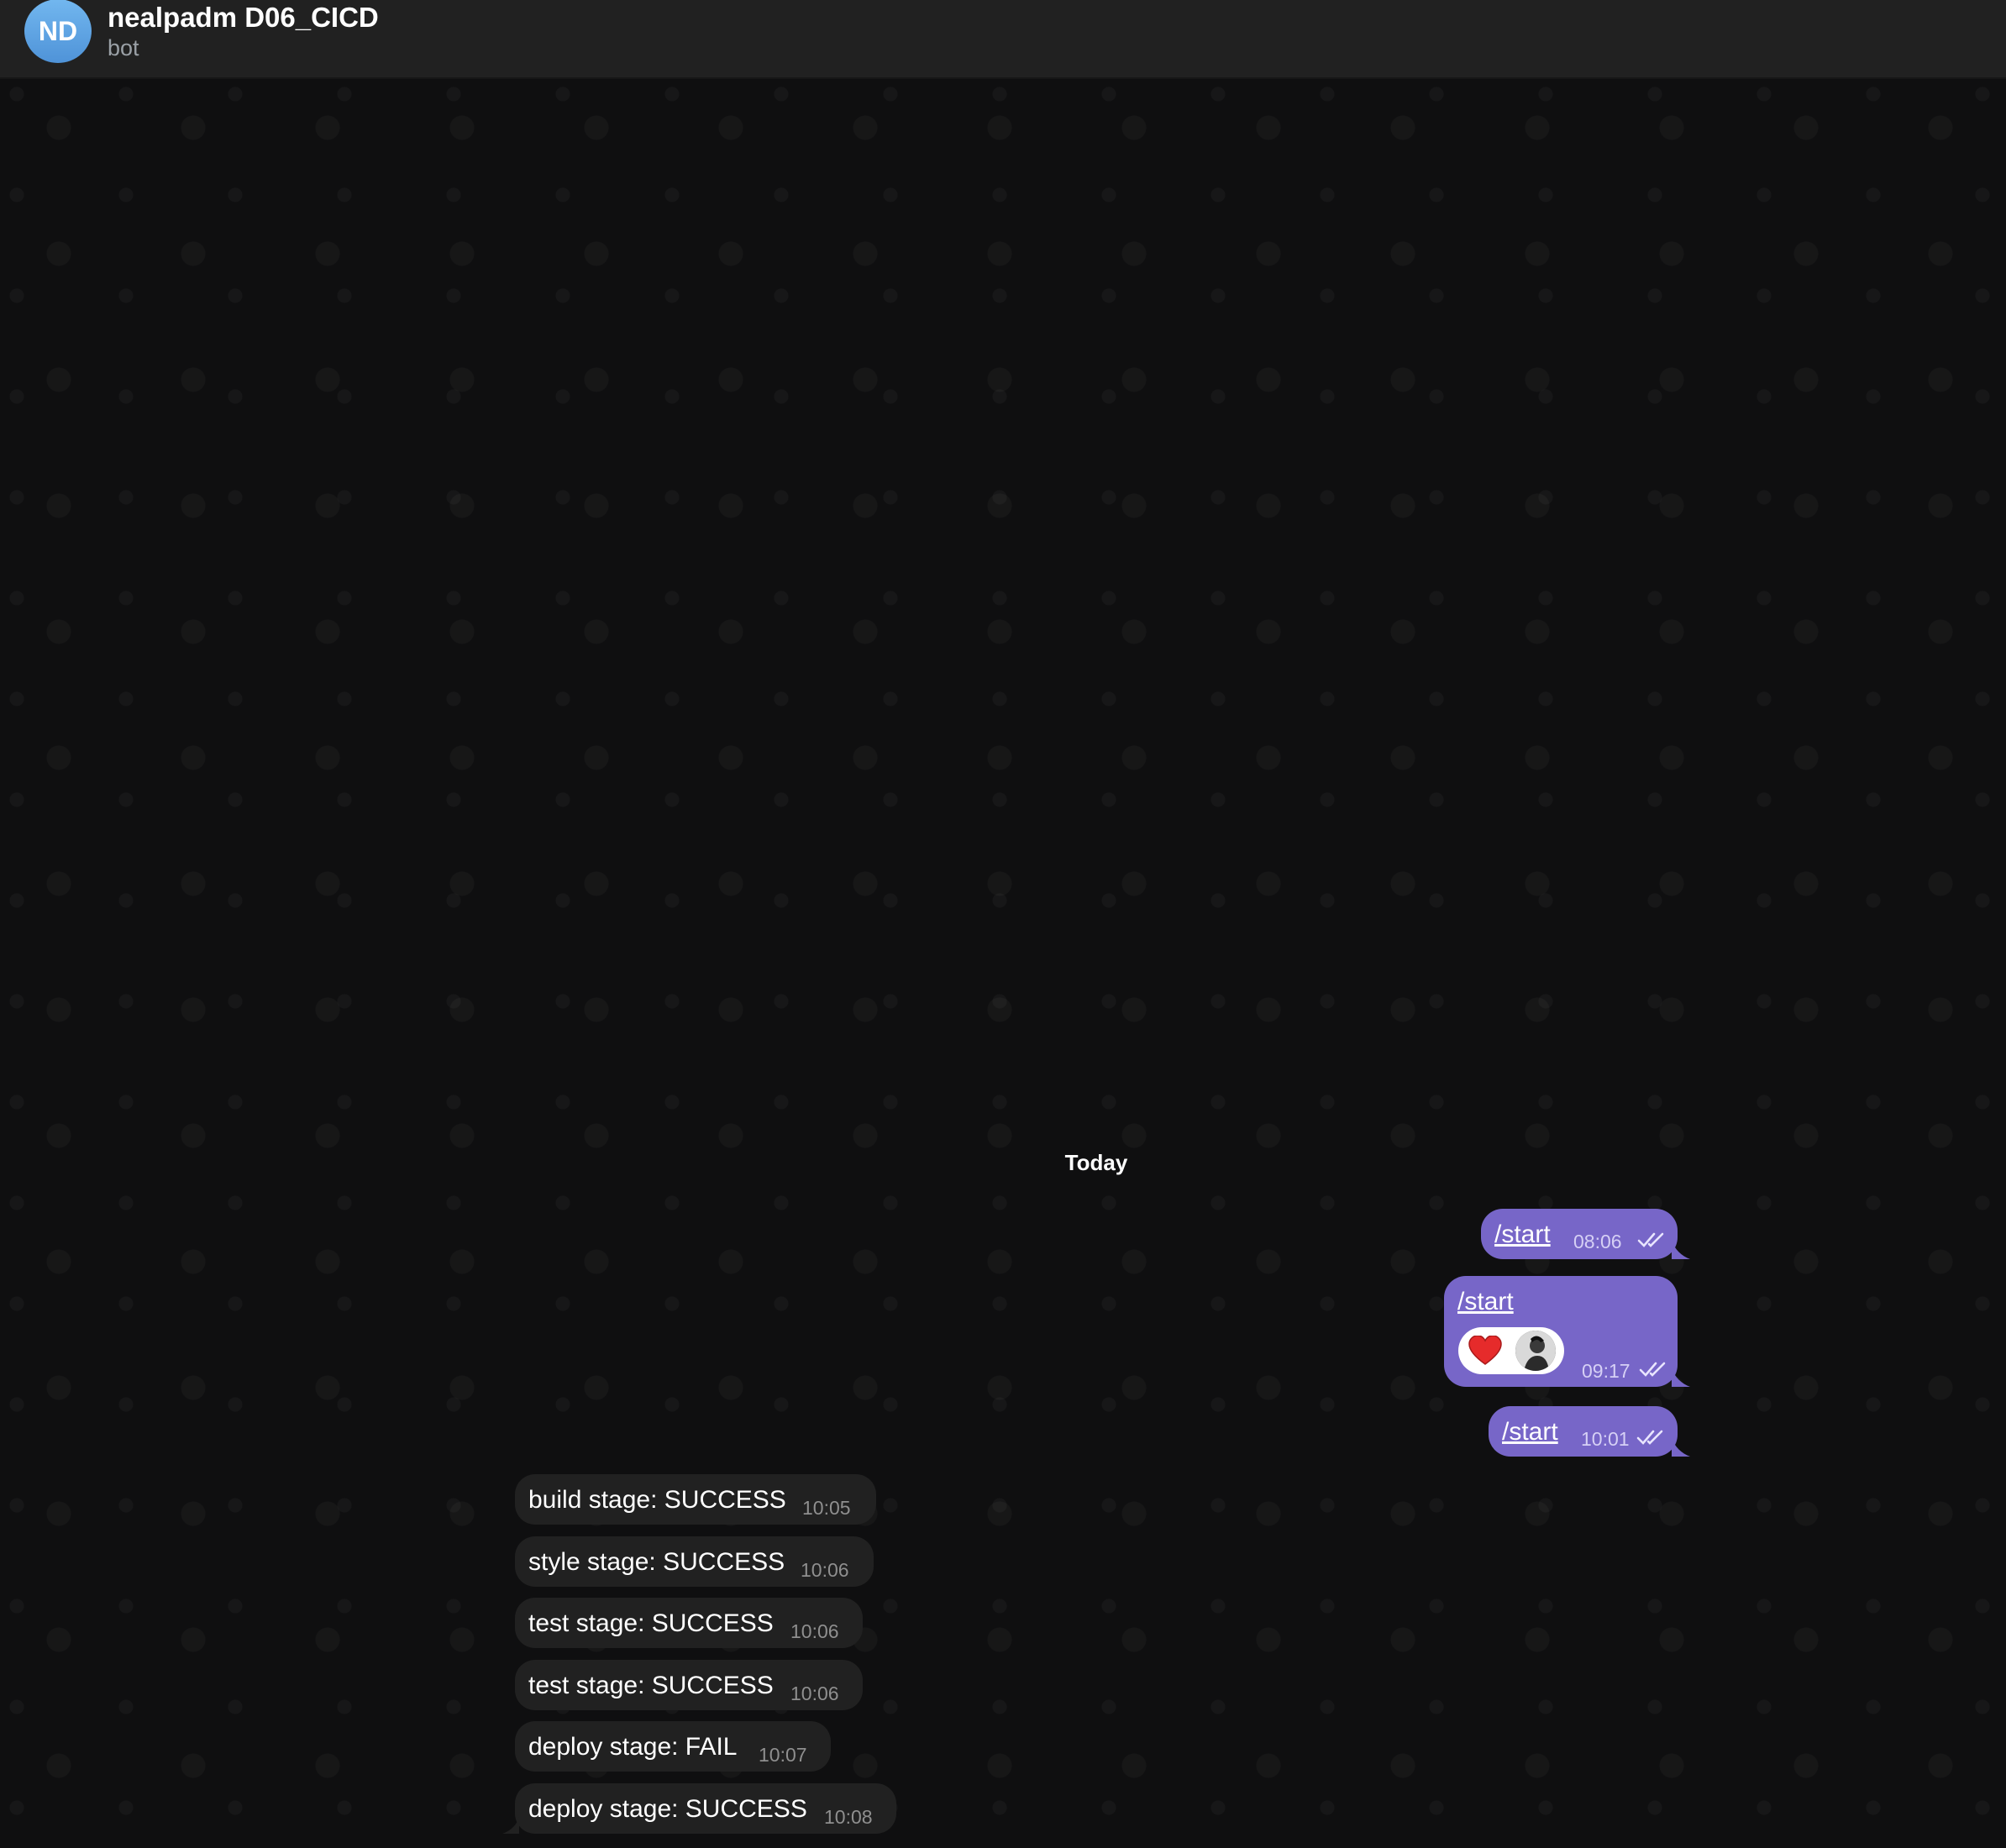 This screenshot has height=1848, width=2006. What do you see at coordinates (1597, 1241) in the screenshot?
I see `message-time: 08:06` at bounding box center [1597, 1241].